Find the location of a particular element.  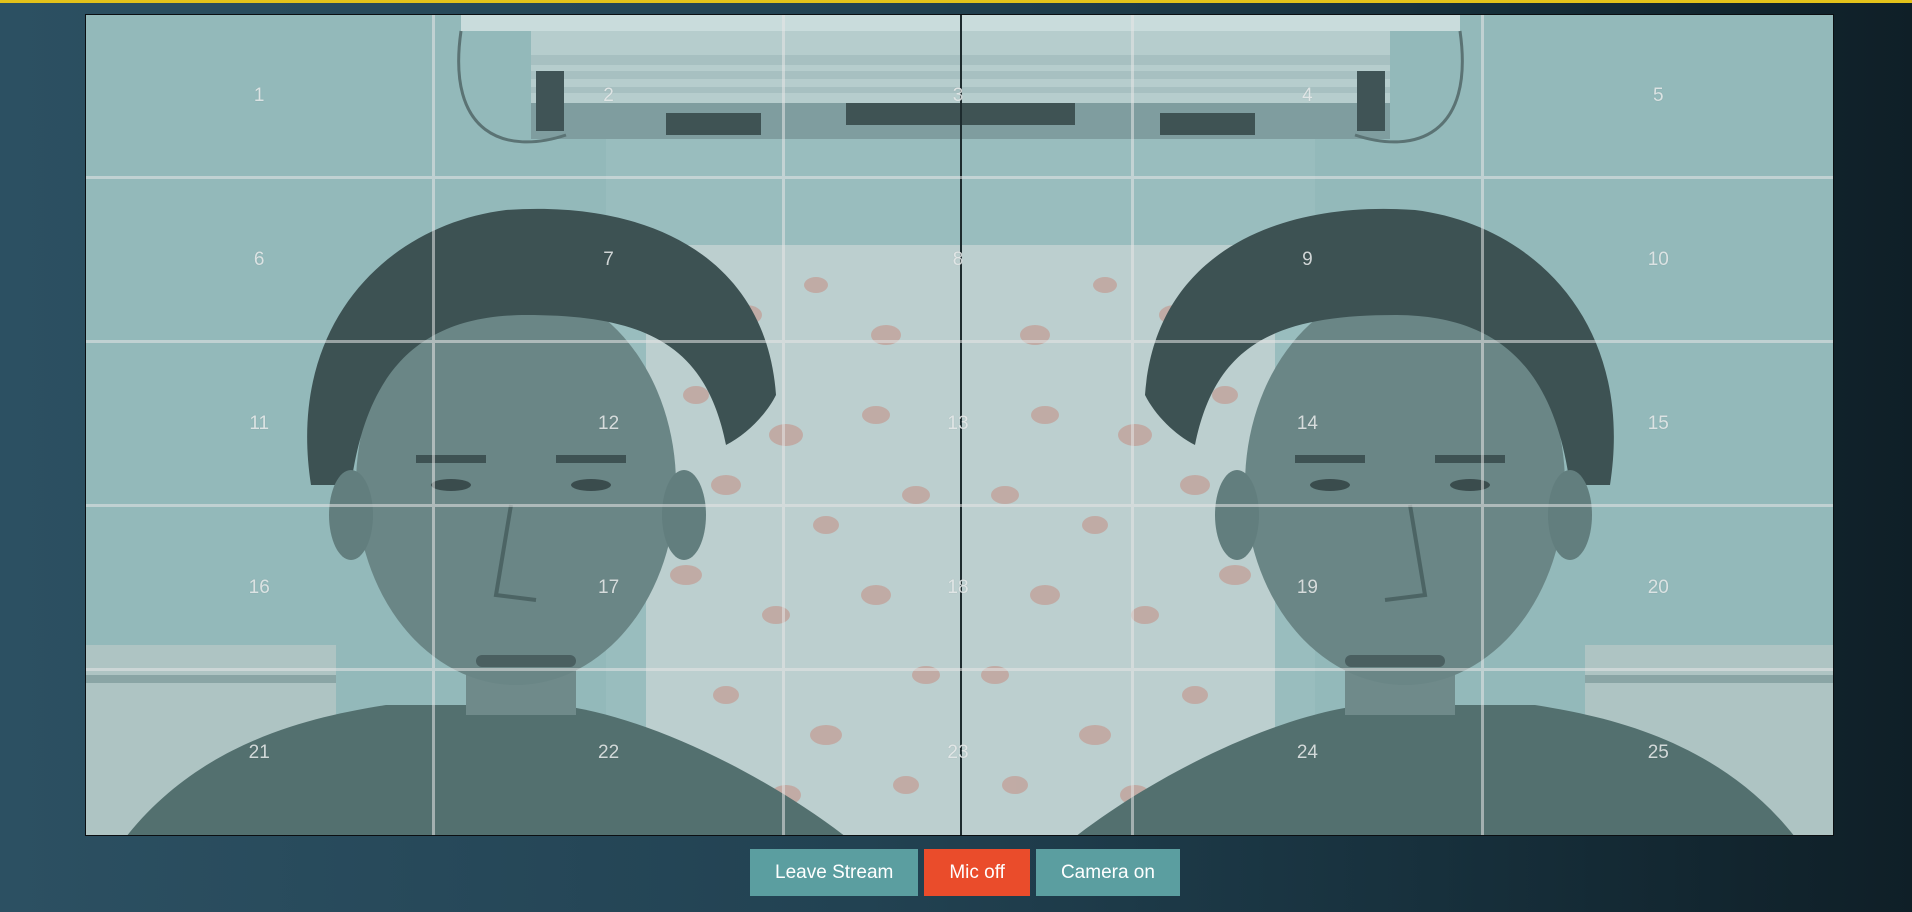

grid-cell-6: 6 is located at coordinates (261, 261).